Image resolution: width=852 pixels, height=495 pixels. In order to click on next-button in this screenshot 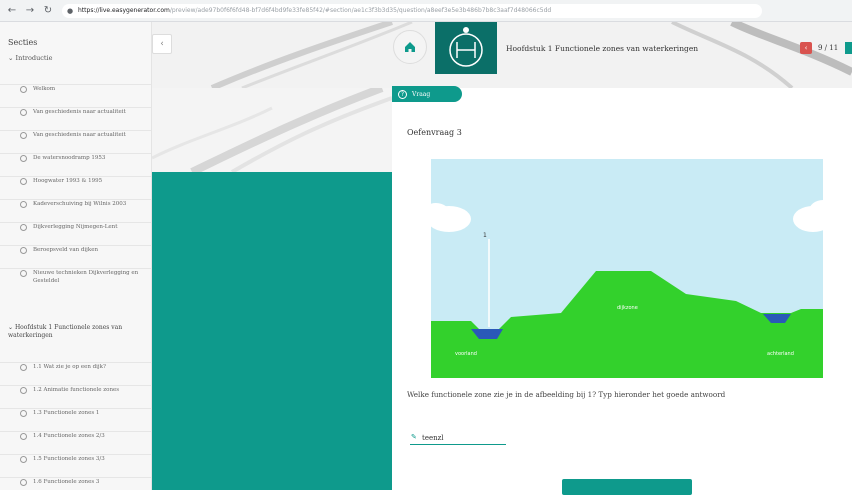, I will do `click(848, 48)`.